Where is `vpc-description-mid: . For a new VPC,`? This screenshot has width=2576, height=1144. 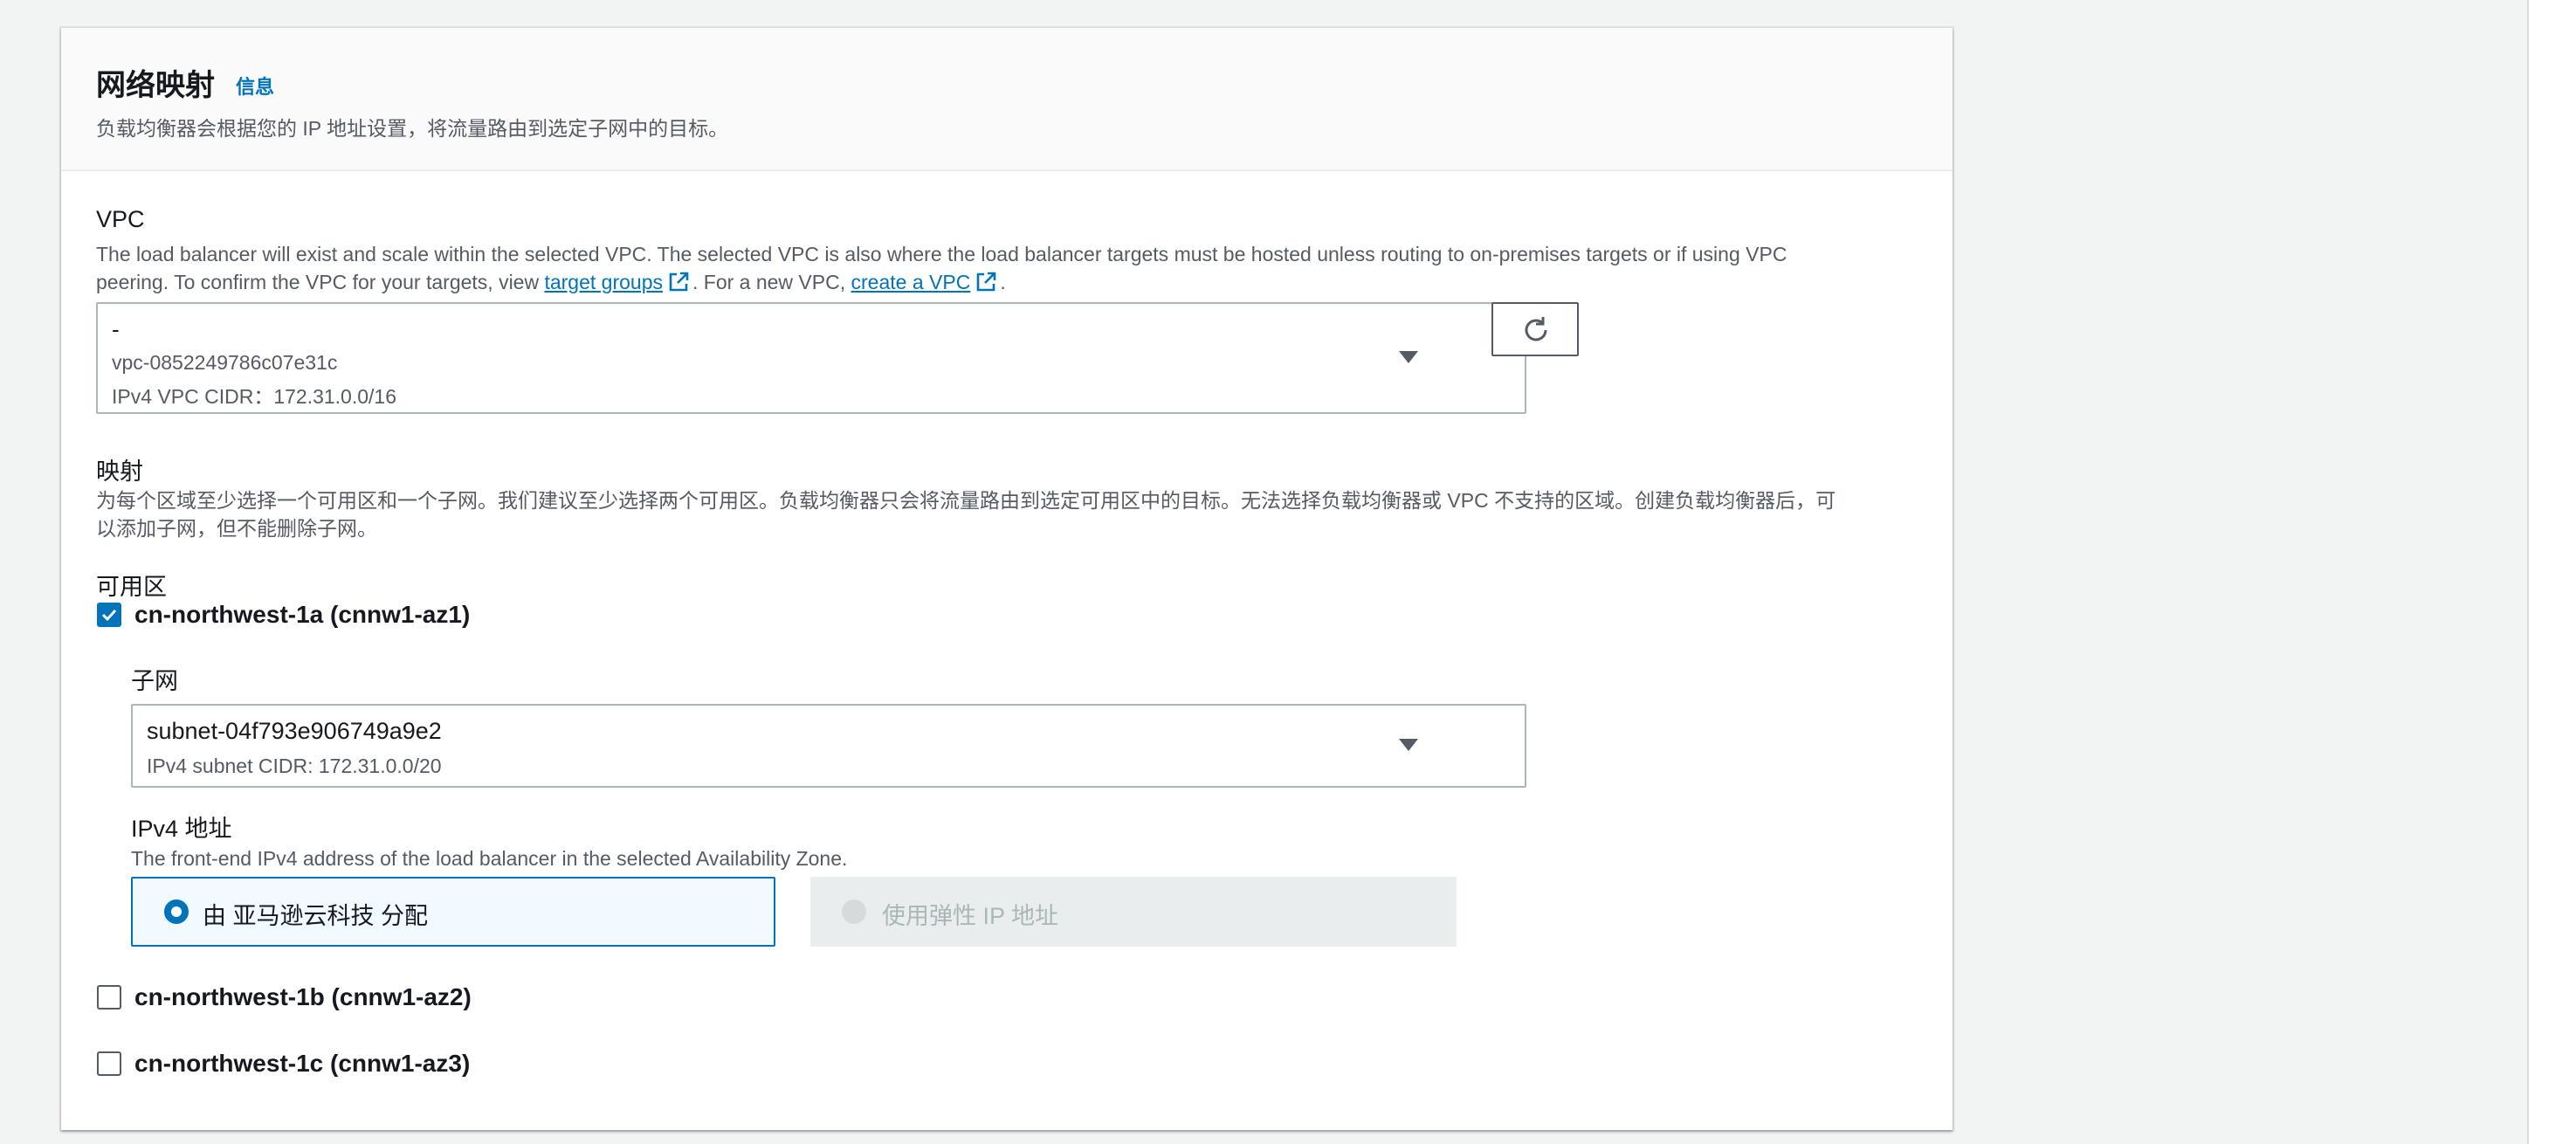 vpc-description-mid: . For a new VPC, is located at coordinates (771, 282).